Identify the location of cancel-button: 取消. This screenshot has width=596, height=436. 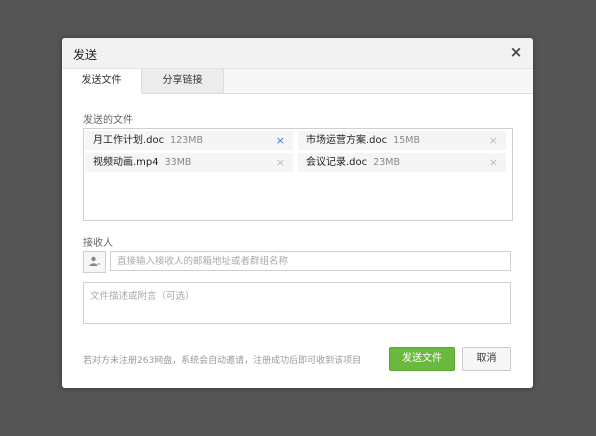
(486, 359).